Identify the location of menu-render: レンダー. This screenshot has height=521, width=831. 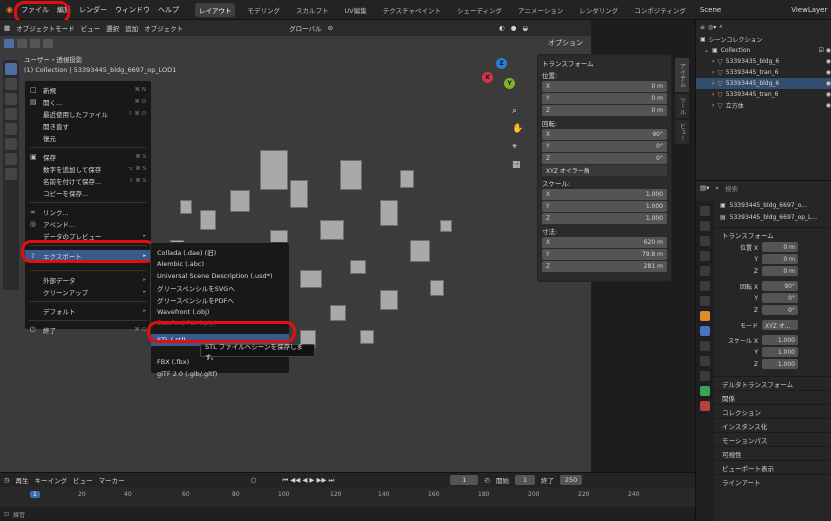
(93, 10).